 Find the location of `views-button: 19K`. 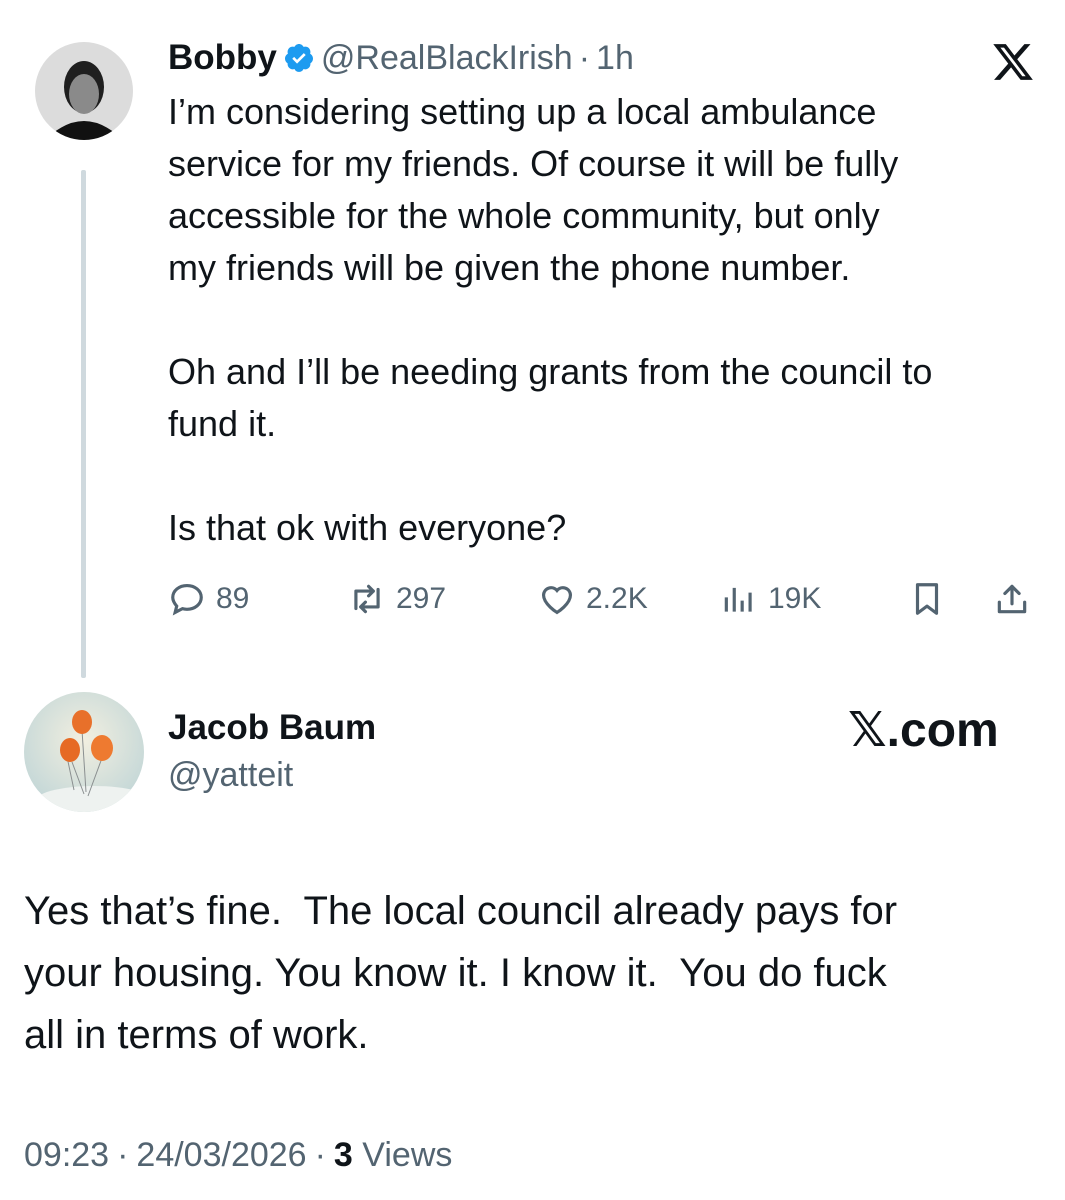

views-button: 19K is located at coordinates (770, 599).